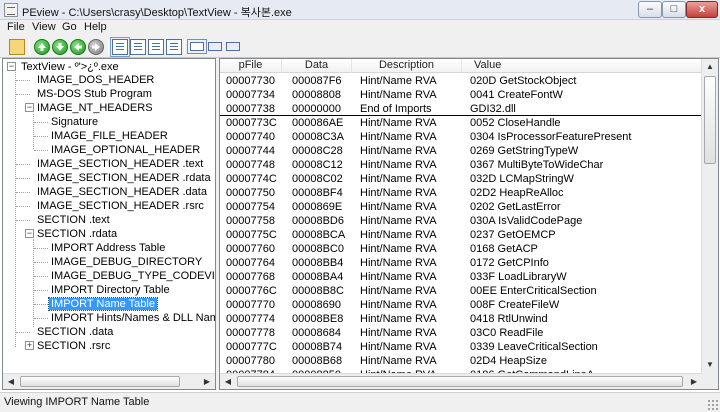  Describe the element at coordinates (518, 277) in the screenshot. I see `cell-value: 033F LoadLibraryW` at that location.